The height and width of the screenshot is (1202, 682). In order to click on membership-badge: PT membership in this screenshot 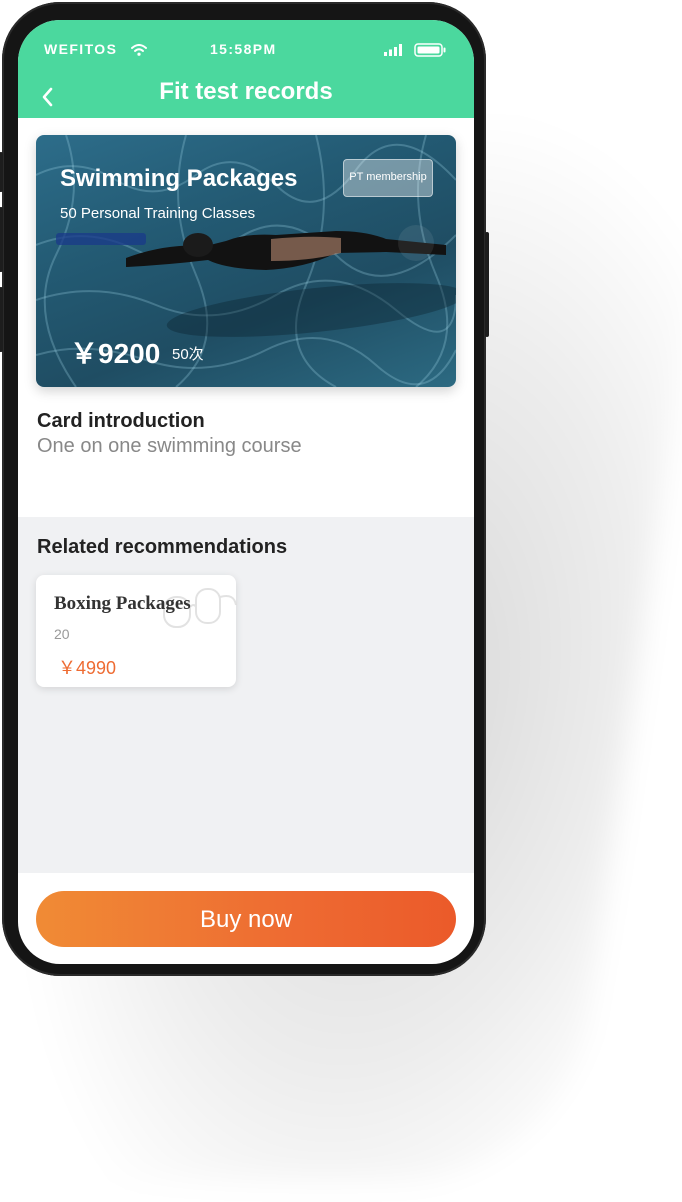, I will do `click(388, 178)`.